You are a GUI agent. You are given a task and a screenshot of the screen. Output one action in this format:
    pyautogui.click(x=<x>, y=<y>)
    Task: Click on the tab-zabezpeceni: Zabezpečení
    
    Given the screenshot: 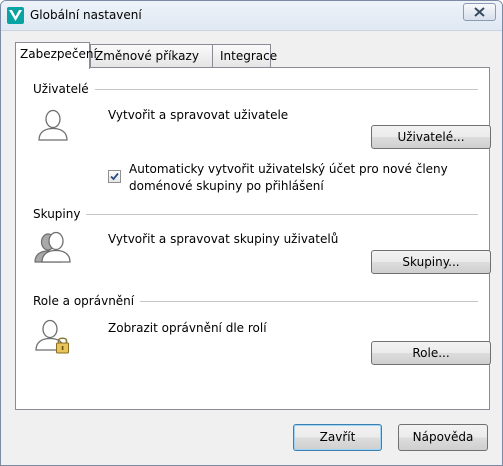 What is the action you would take?
    pyautogui.click(x=56, y=55)
    